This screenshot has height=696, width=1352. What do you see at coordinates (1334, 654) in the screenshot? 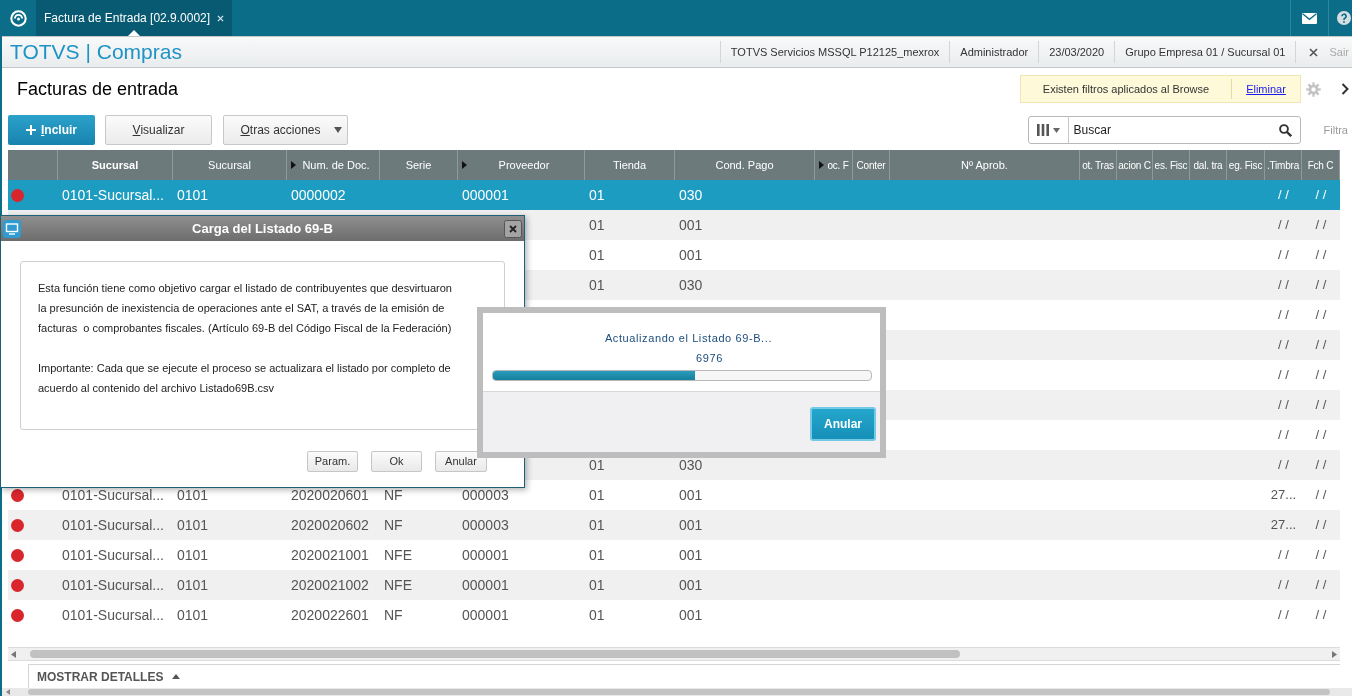
I see `scroll-right-icon` at bounding box center [1334, 654].